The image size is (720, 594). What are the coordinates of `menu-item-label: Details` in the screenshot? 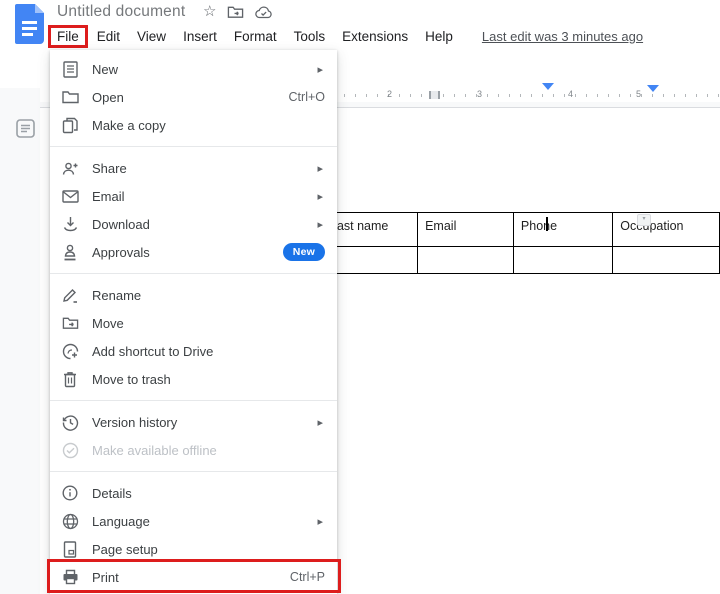 It's located at (112, 493).